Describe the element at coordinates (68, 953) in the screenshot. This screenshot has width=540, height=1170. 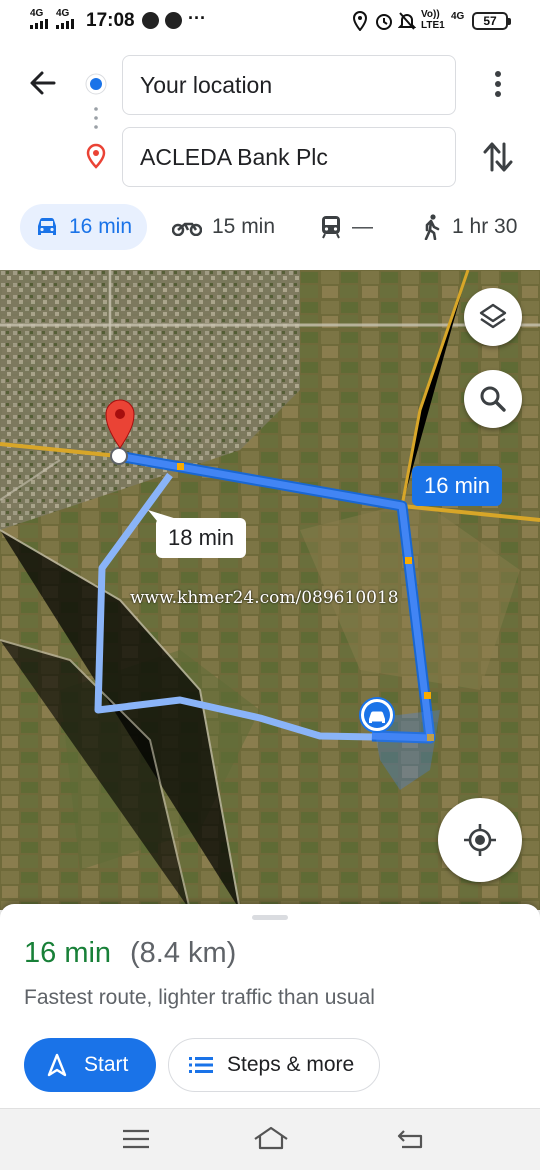
I see `route-duration: 16 min` at that location.